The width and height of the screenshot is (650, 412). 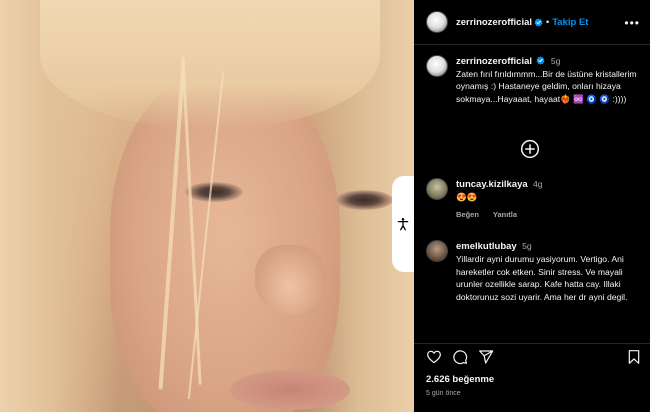 I want to click on bookmark-icon, so click(x=634, y=357).